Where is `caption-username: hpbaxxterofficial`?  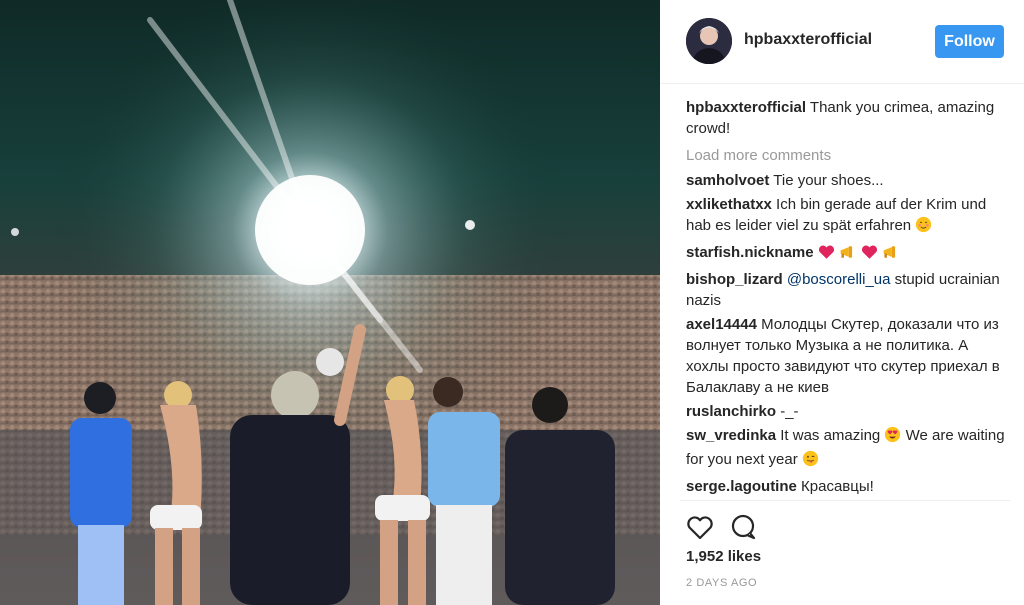 caption-username: hpbaxxterofficial is located at coordinates (746, 107).